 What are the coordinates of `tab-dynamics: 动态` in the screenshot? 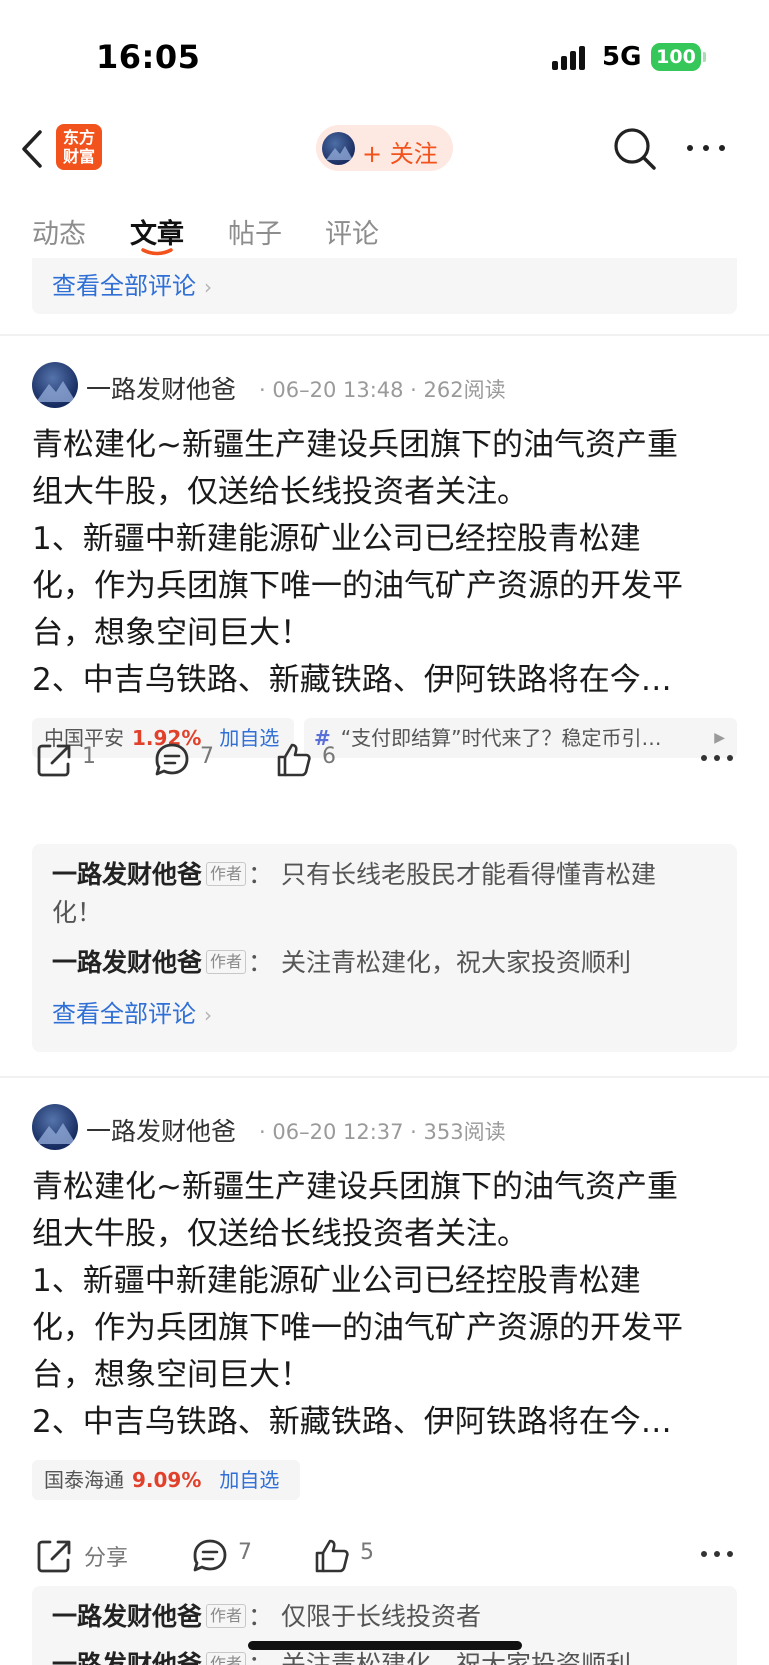 It's located at (59, 231).